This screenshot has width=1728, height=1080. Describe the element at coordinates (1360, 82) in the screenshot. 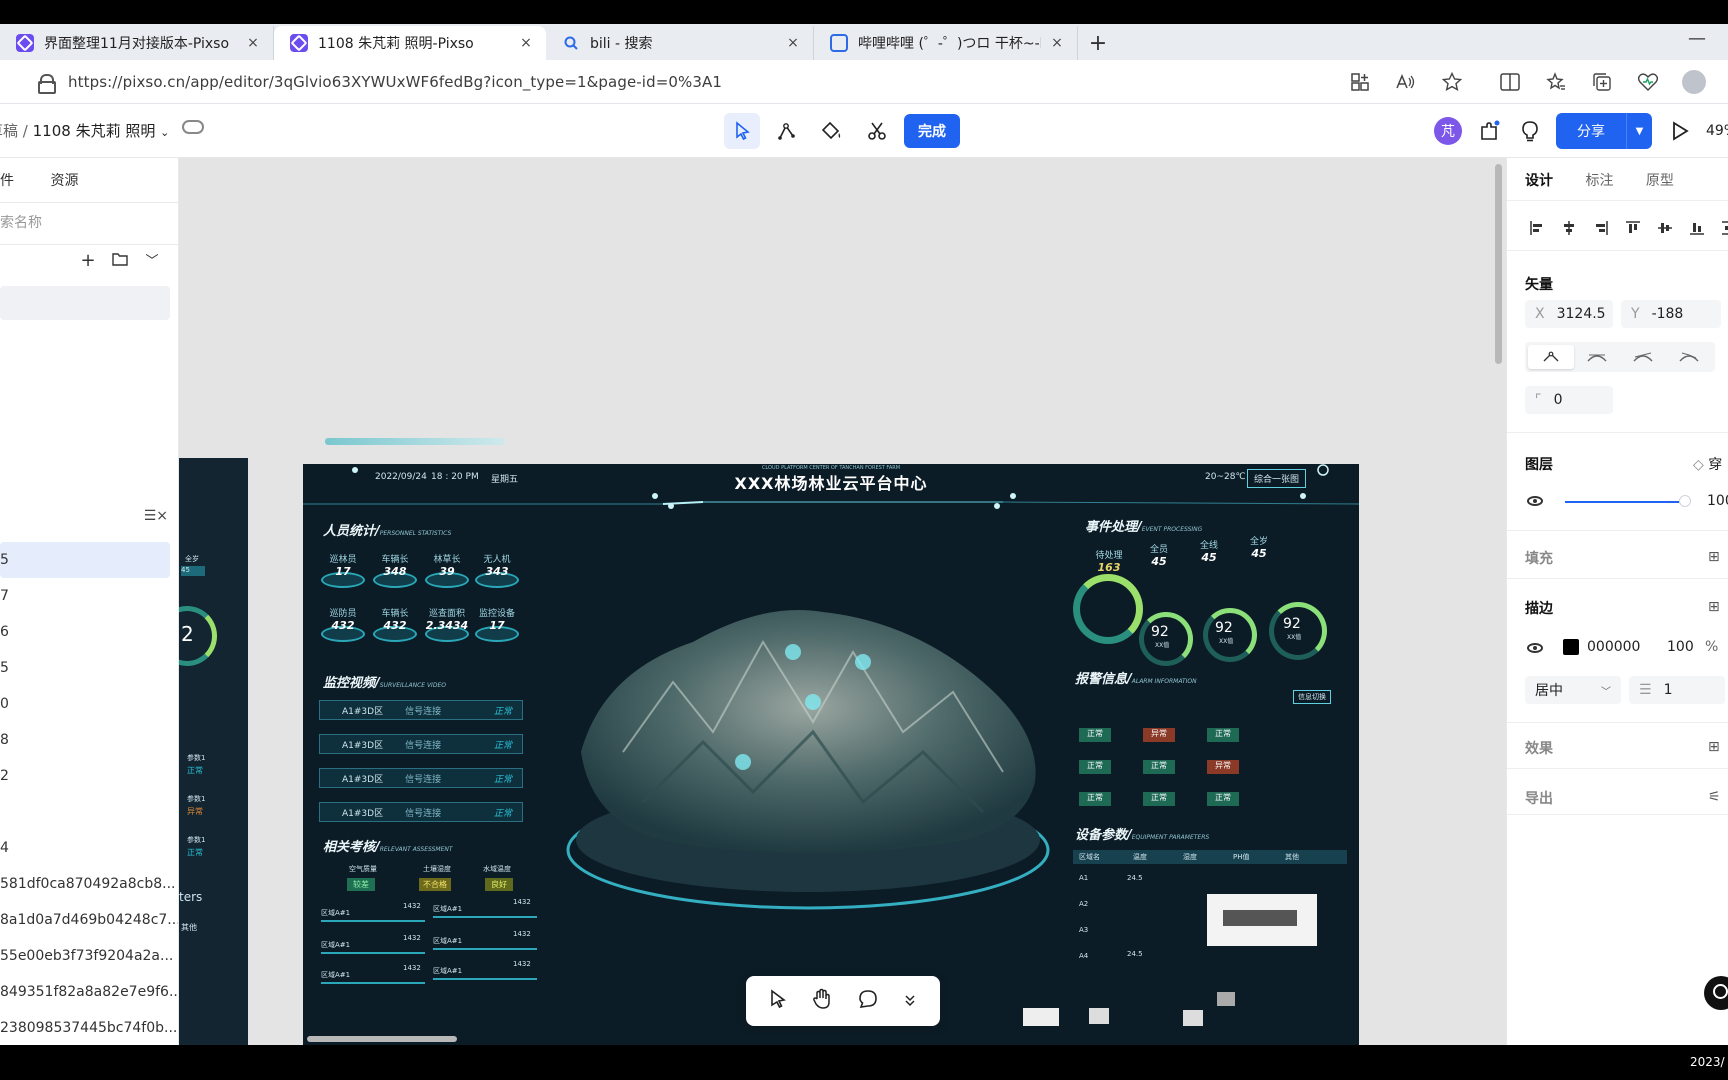

I see `apps-icon` at that location.